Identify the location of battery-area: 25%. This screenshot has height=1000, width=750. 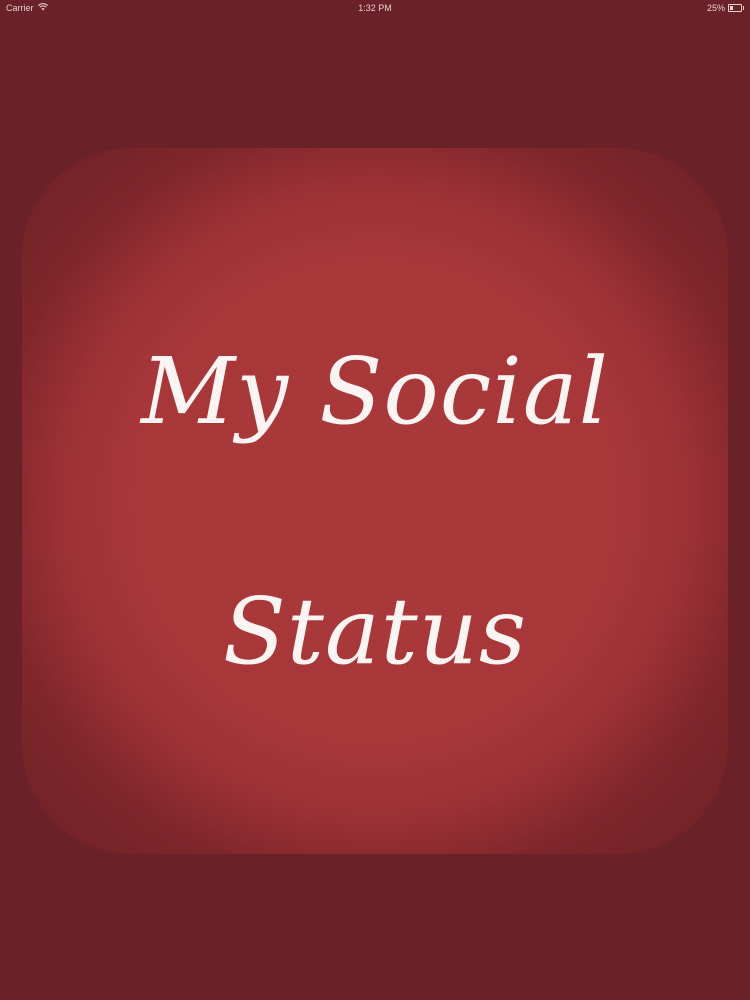
(725, 8).